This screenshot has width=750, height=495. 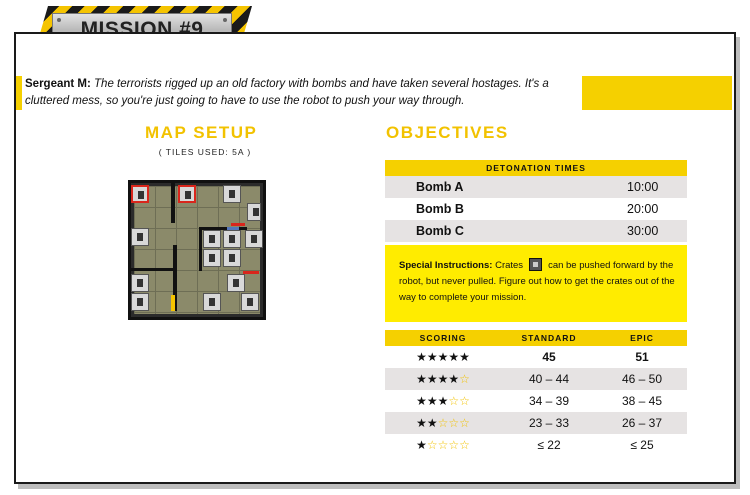 I want to click on crate-icon, so click(x=536, y=264).